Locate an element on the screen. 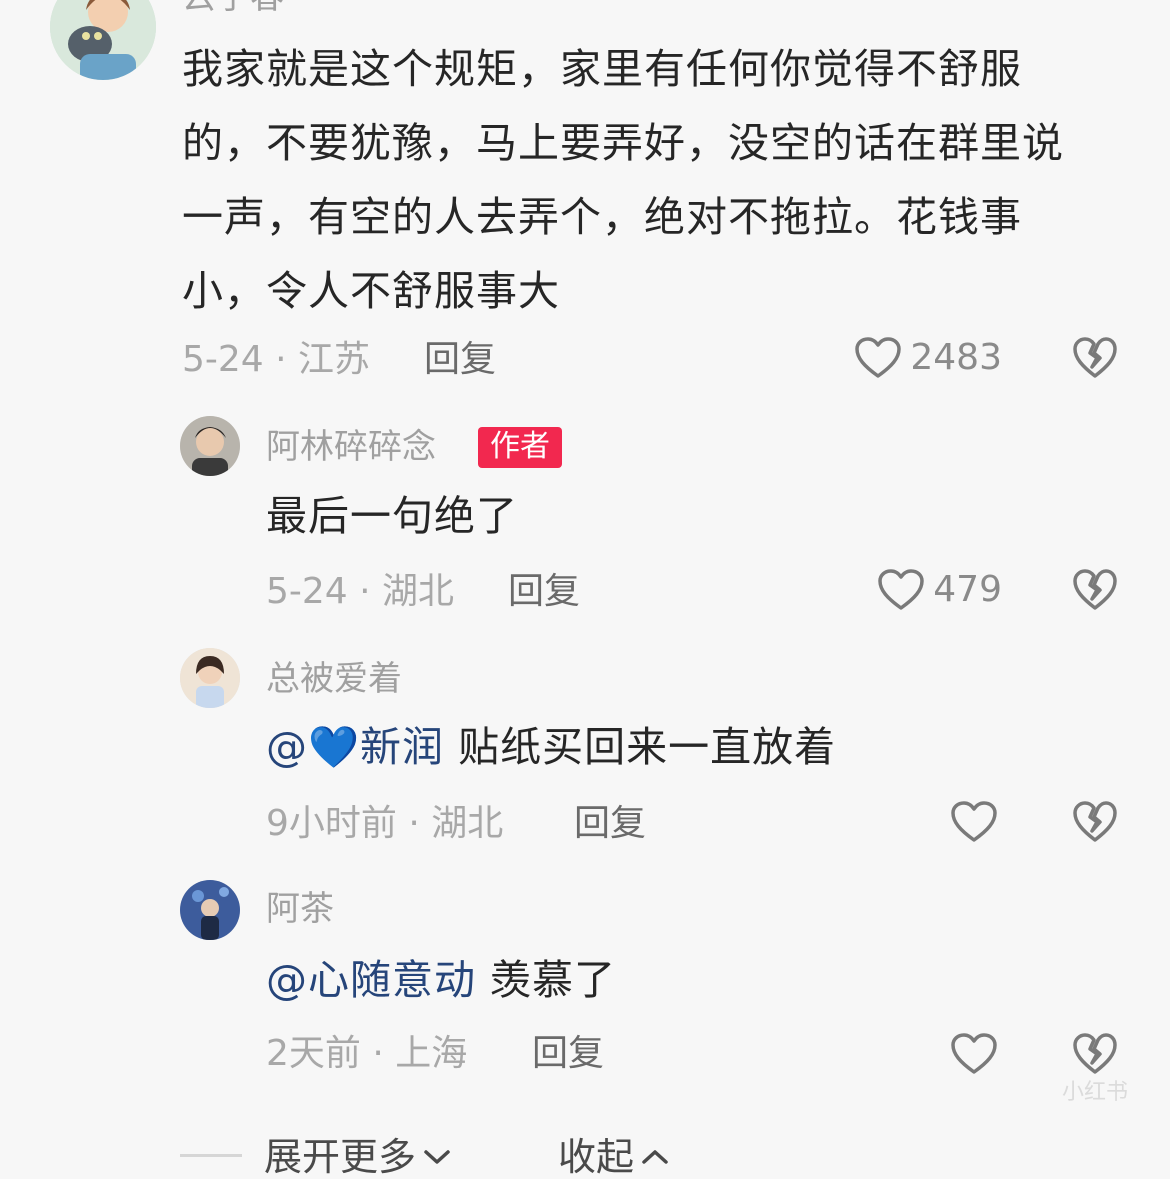  mention-link: @心随意动 is located at coordinates (371, 980).